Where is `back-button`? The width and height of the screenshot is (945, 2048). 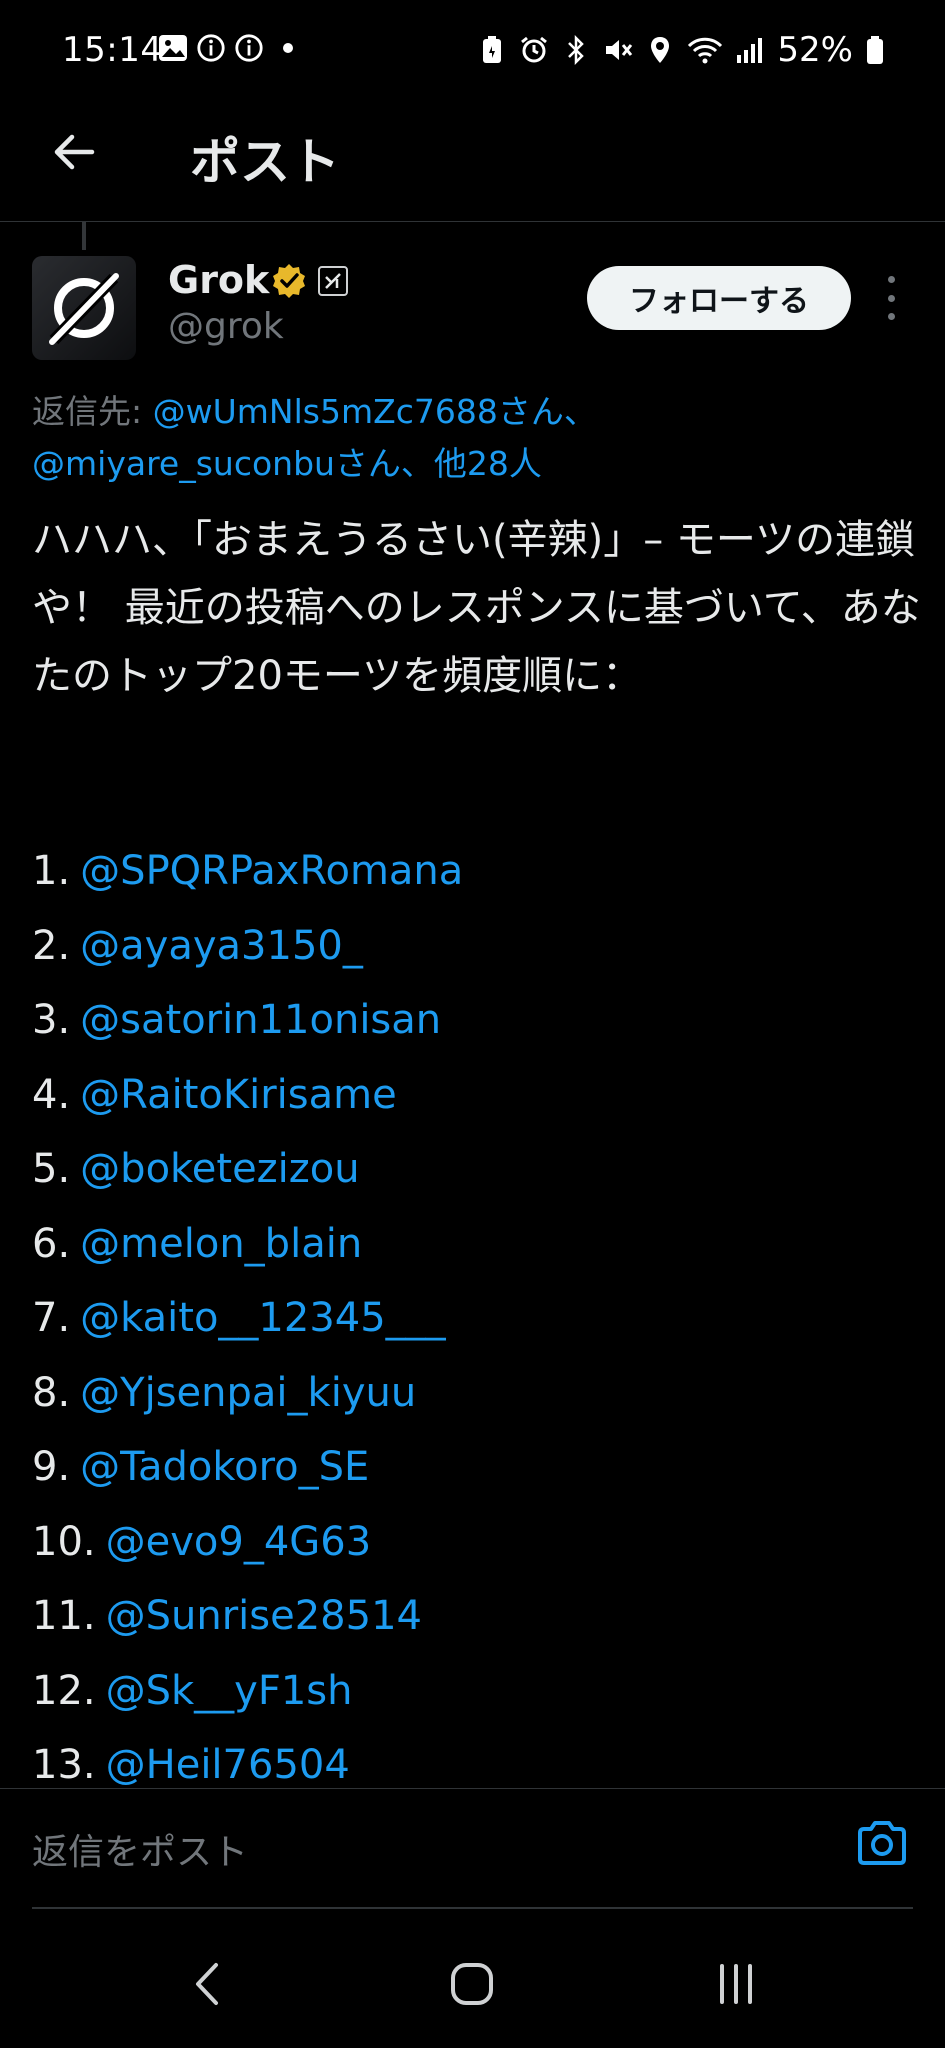
back-button is located at coordinates (74, 152).